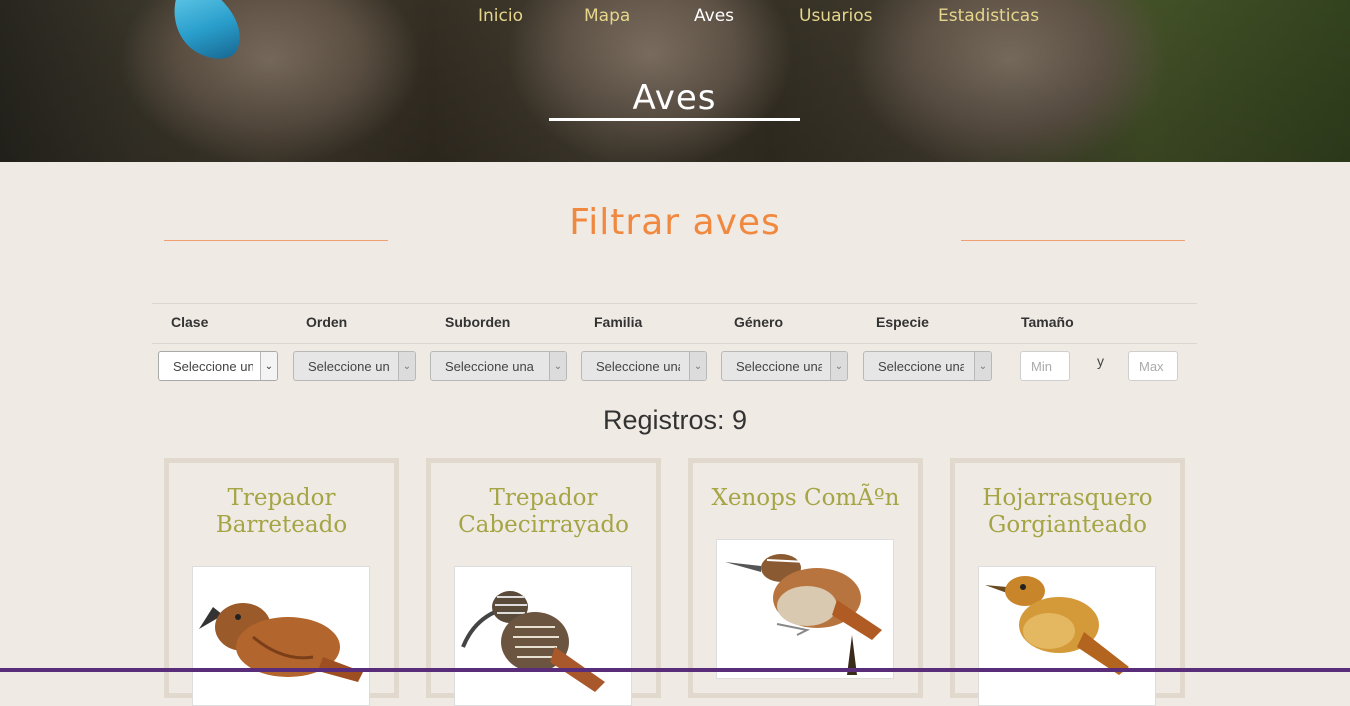 The image size is (1350, 706). I want to click on bird-xenops-icon, so click(803, 614).